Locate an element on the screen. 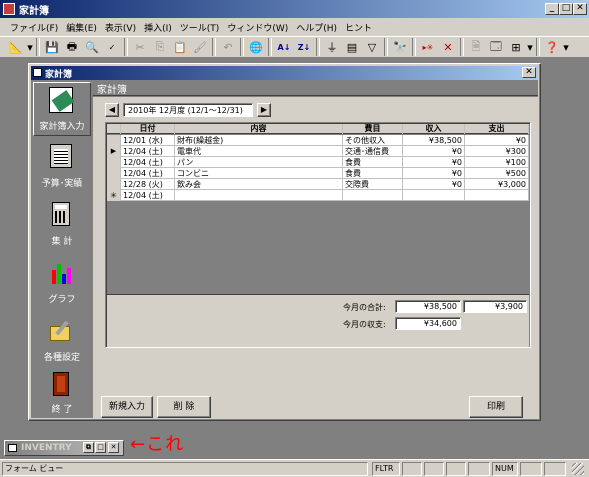 Image resolution: width=589 pixels, height=477 pixels. new-record-icon: ▸✳ is located at coordinates (428, 47).